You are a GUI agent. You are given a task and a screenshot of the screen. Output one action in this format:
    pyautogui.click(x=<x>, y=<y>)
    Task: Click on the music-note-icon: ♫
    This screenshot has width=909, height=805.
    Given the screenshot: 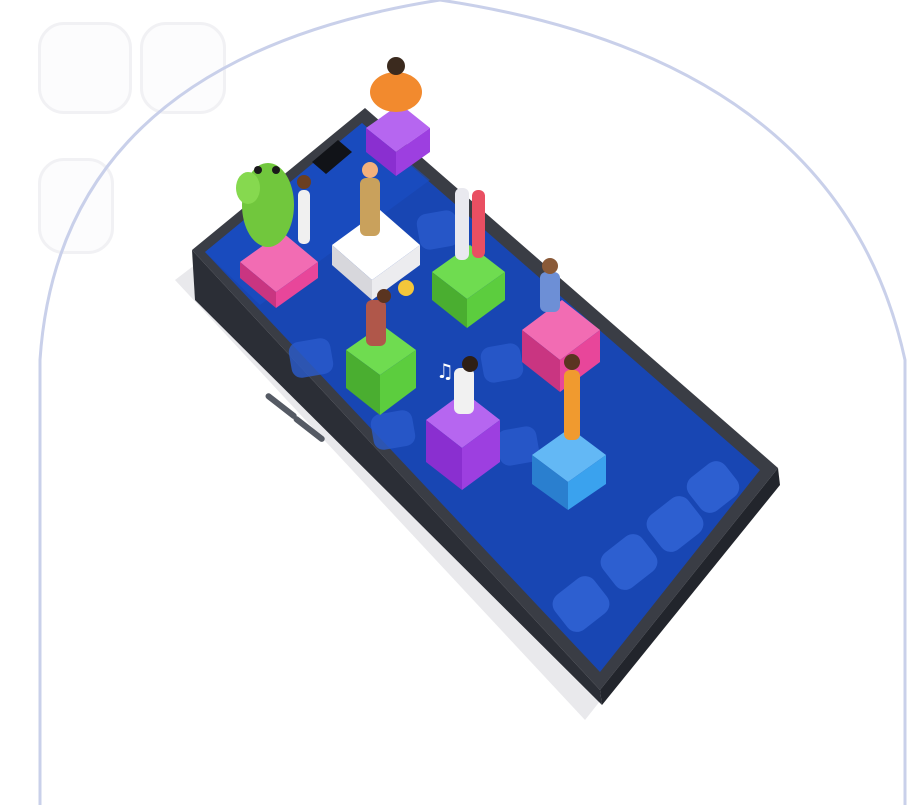 What is the action you would take?
    pyautogui.click(x=445, y=371)
    